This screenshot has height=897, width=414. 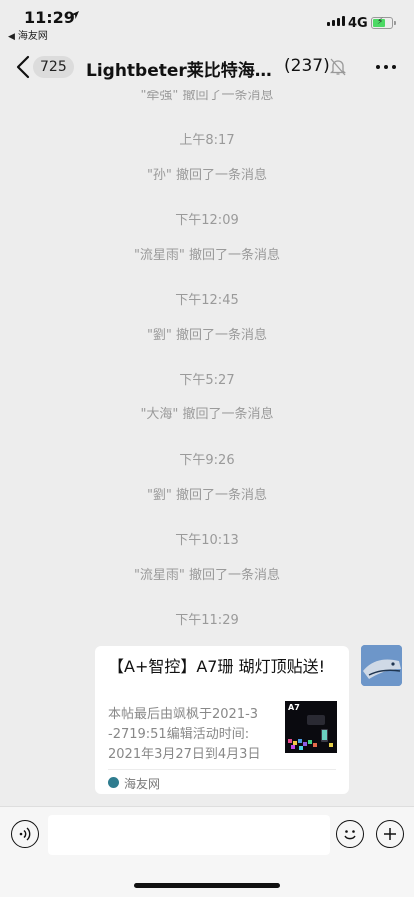 What do you see at coordinates (207, 540) in the screenshot?
I see `timestamp: 下午10:13` at bounding box center [207, 540].